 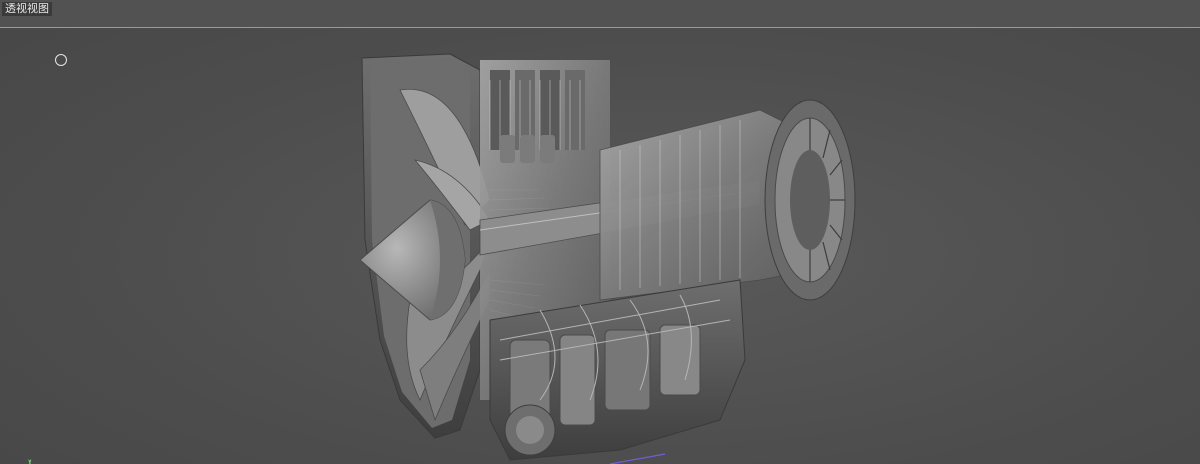 What do you see at coordinates (638, 458) in the screenshot?
I see `grid-axis-line` at bounding box center [638, 458].